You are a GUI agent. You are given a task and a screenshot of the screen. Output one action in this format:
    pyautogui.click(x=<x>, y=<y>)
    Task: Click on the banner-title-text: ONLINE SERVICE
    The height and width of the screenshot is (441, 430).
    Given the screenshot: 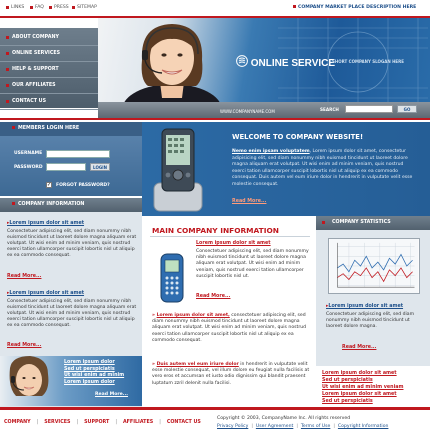 What is the action you would take?
    pyautogui.click(x=293, y=63)
    